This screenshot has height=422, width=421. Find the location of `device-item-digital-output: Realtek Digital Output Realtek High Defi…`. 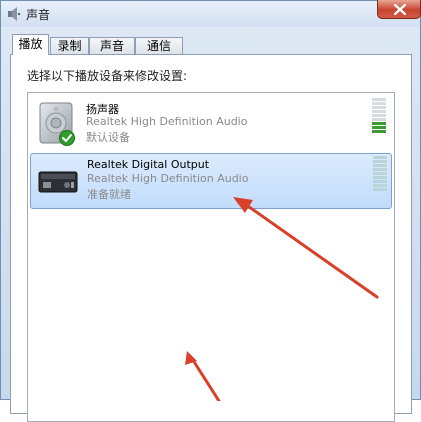

device-item-digital-output: Realtek Digital Output Realtek High Defi… is located at coordinates (211, 181).